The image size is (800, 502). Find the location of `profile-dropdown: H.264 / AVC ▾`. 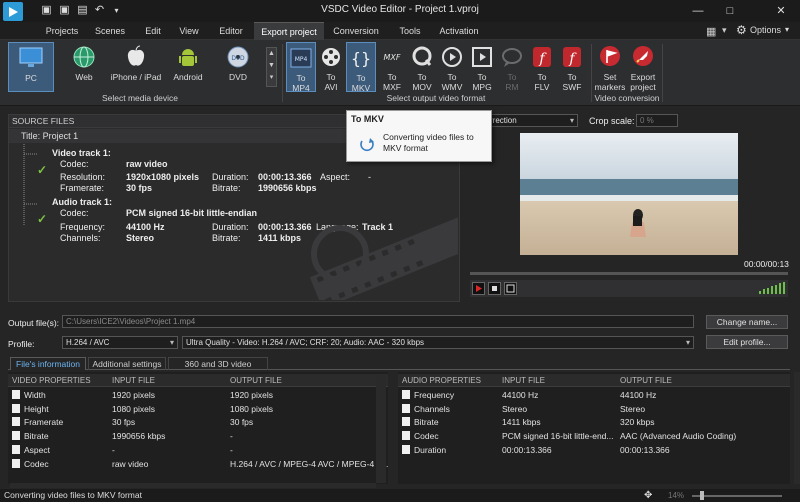

profile-dropdown: H.264 / AVC ▾ is located at coordinates (120, 342).